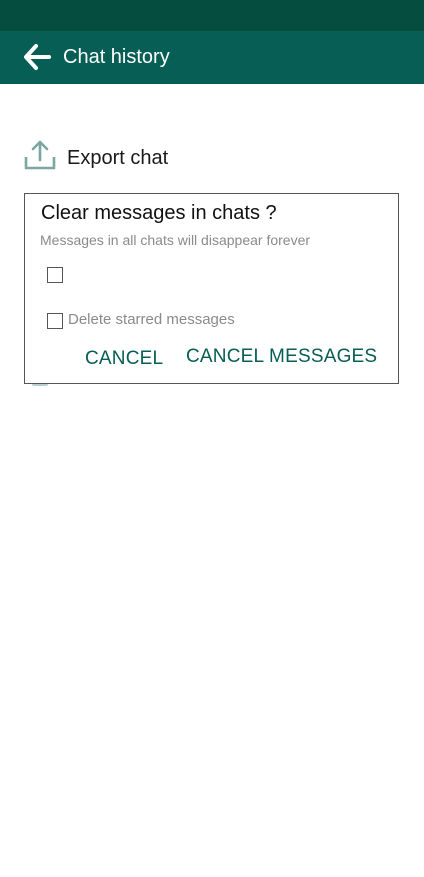 The image size is (424, 877). I want to click on export-chat-item: Export chat, so click(212, 157).